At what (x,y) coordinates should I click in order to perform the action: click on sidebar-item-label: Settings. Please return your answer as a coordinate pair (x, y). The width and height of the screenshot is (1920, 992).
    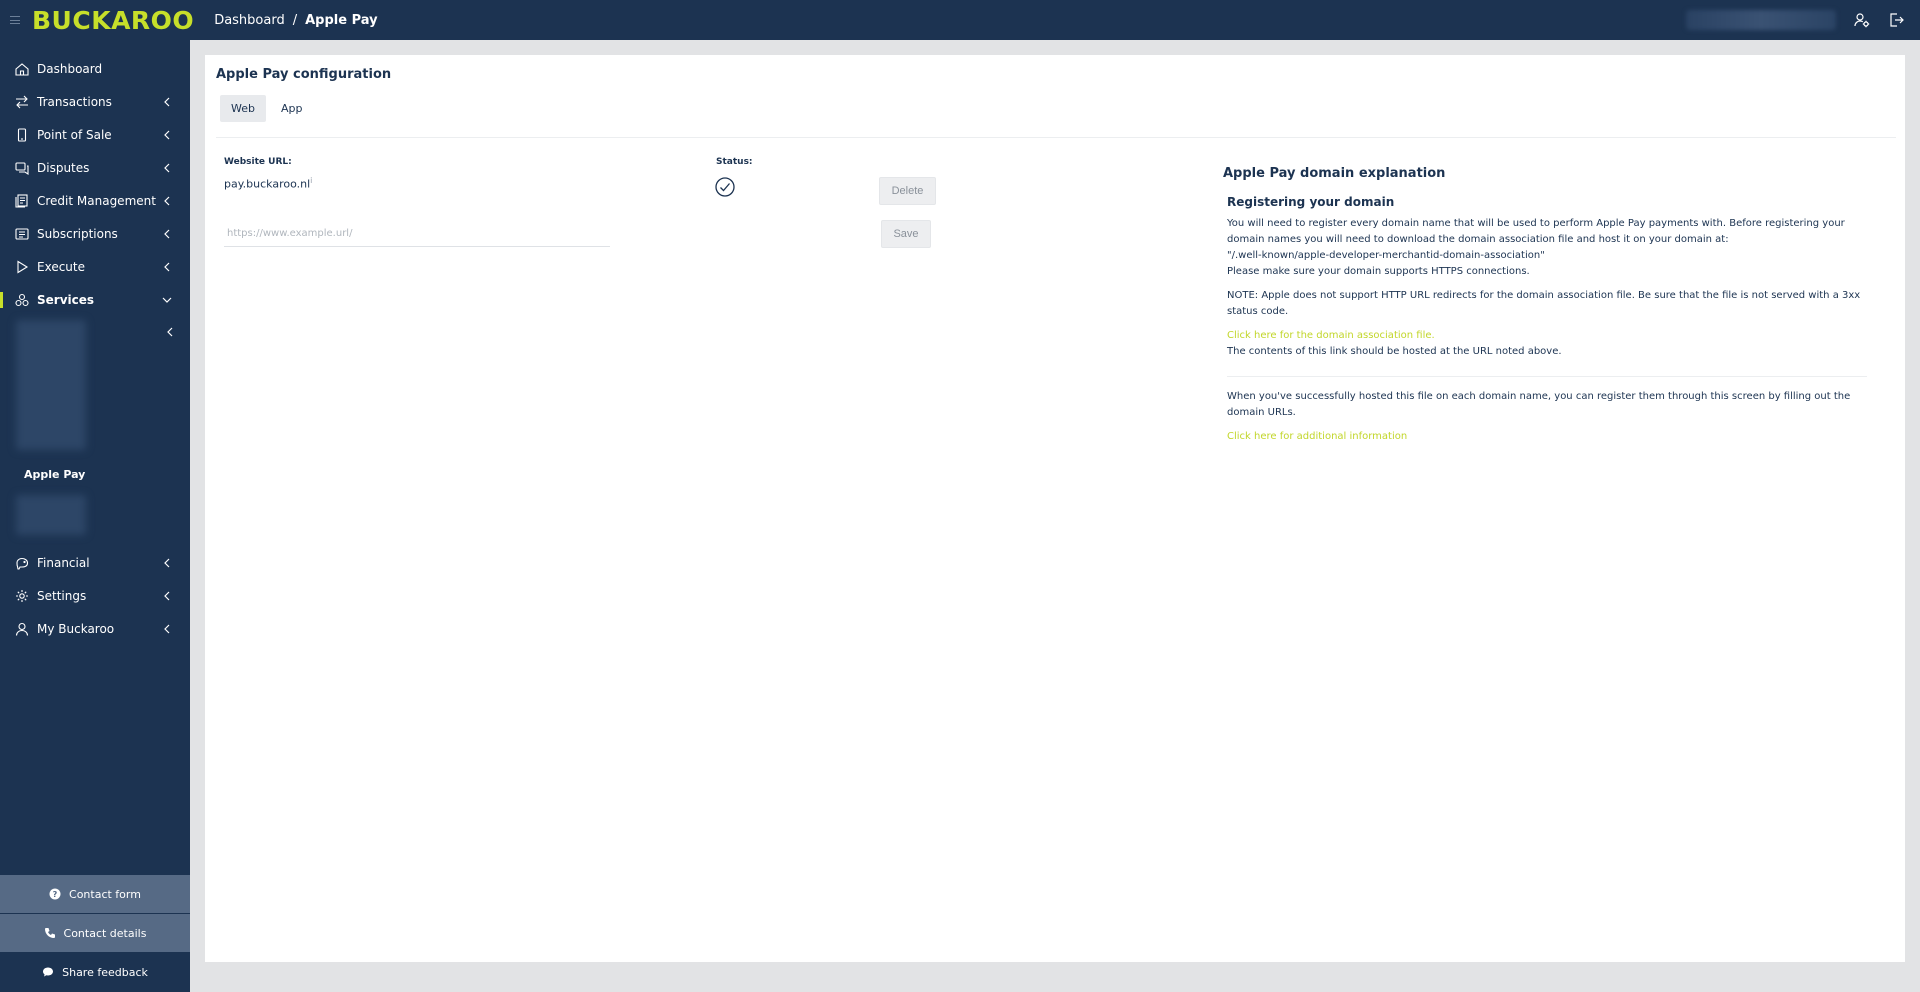
    Looking at the image, I should click on (62, 596).